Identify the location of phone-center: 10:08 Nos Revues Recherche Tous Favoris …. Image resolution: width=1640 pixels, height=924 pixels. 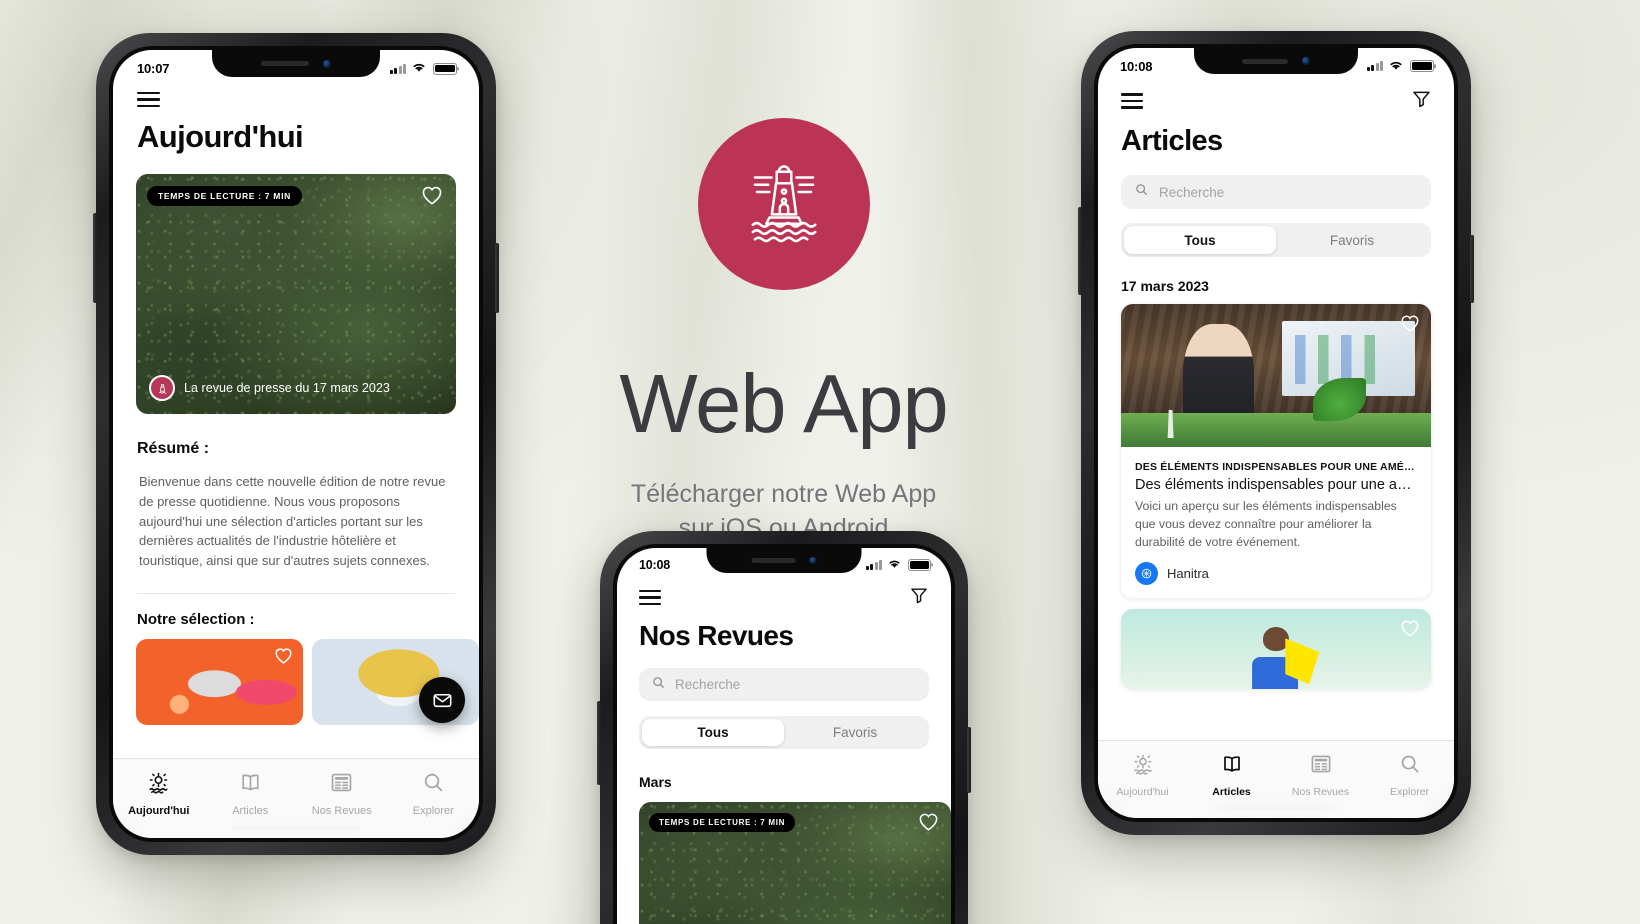
(784, 727).